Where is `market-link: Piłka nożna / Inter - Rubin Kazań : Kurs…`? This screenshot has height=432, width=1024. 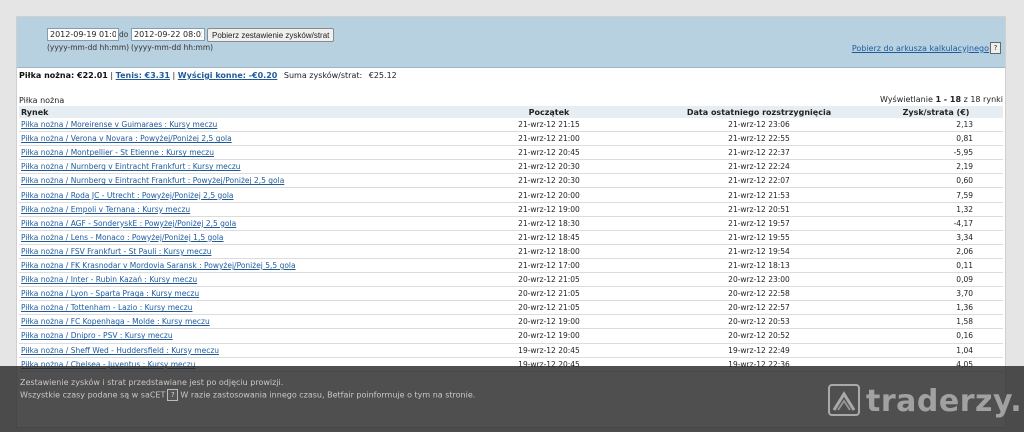 market-link: Piłka nożna / Inter - Rubin Kazań : Kurs… is located at coordinates (109, 279).